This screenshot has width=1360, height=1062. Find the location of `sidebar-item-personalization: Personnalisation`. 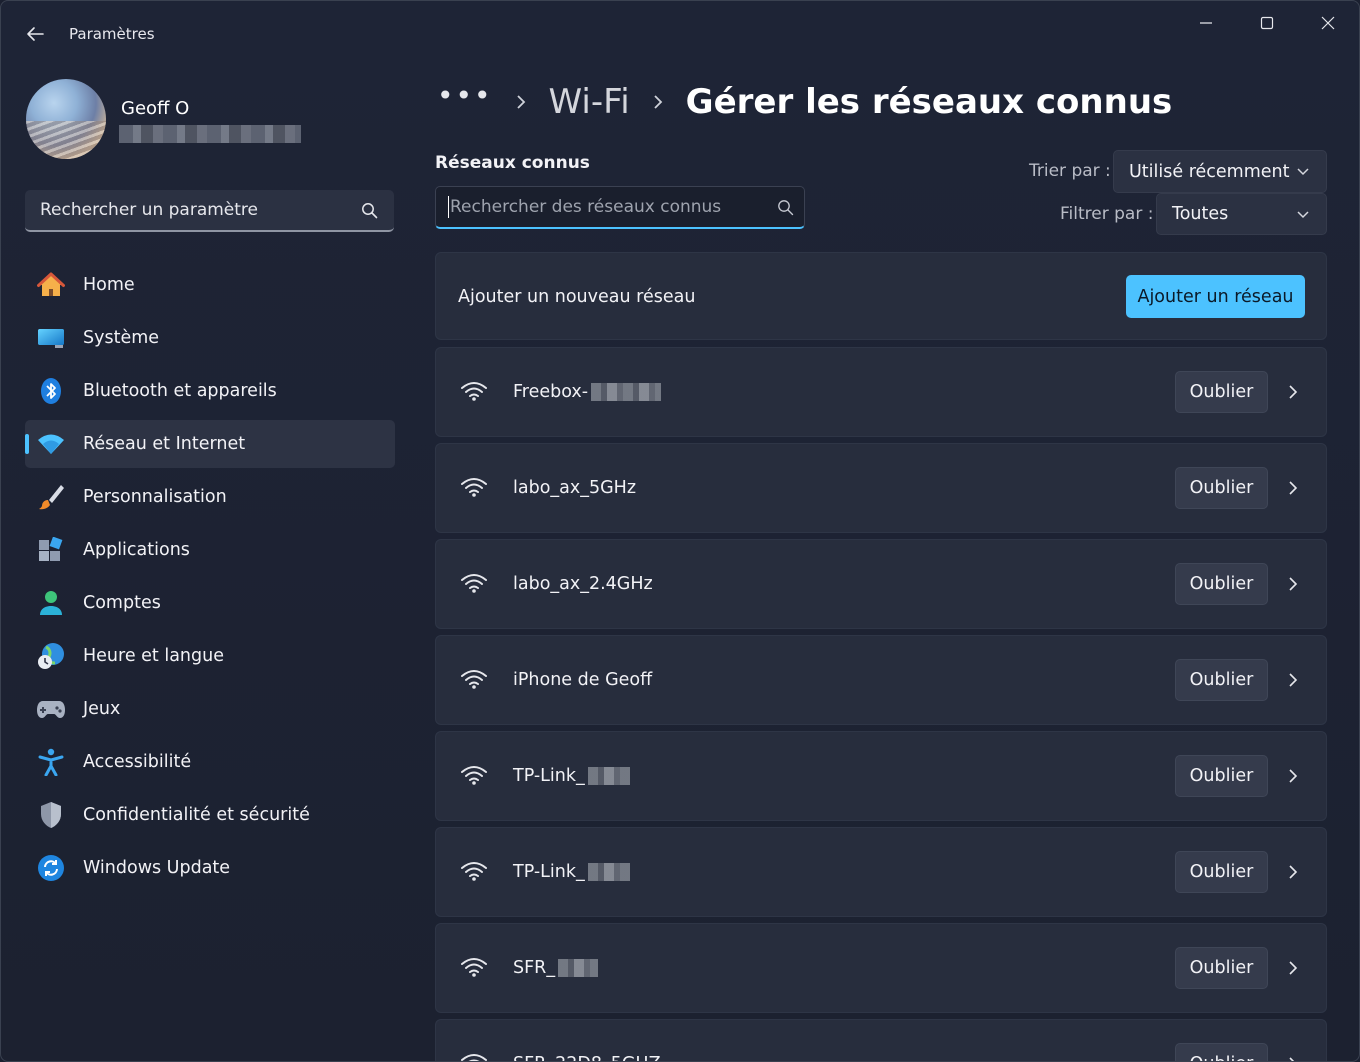

sidebar-item-personalization: Personnalisation is located at coordinates (210, 497).